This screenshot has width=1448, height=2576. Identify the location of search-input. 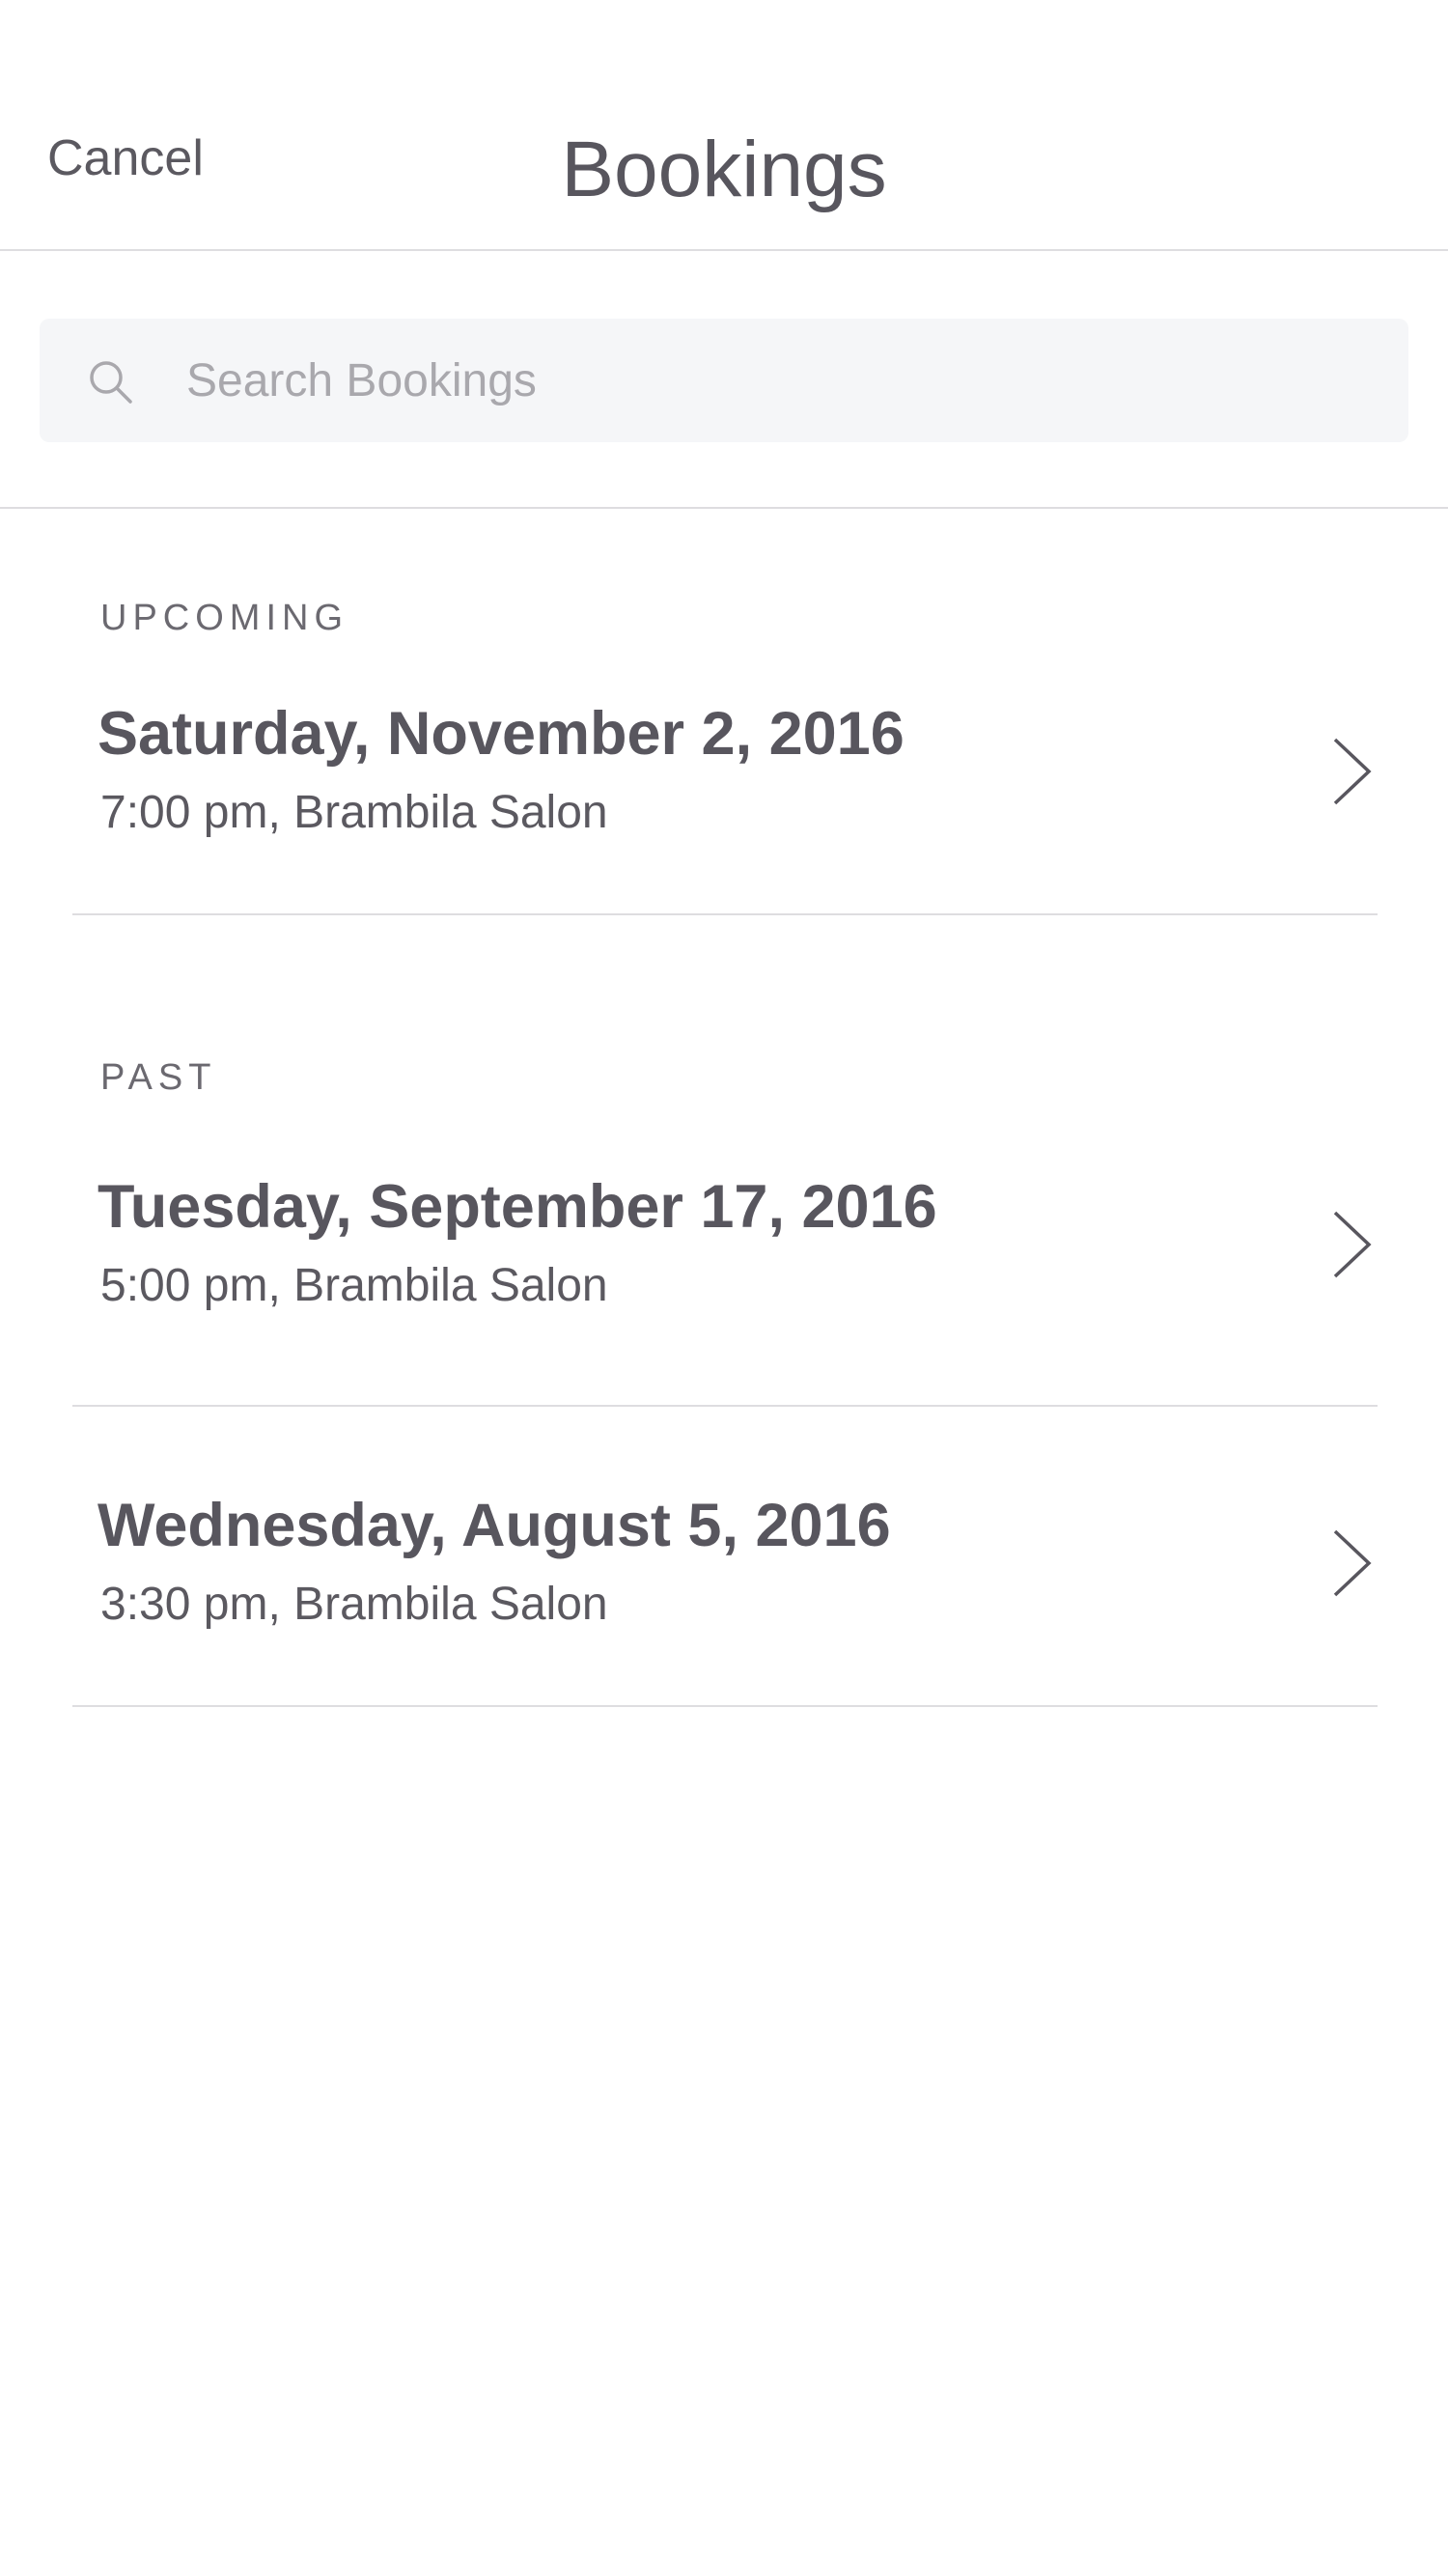
(765, 380).